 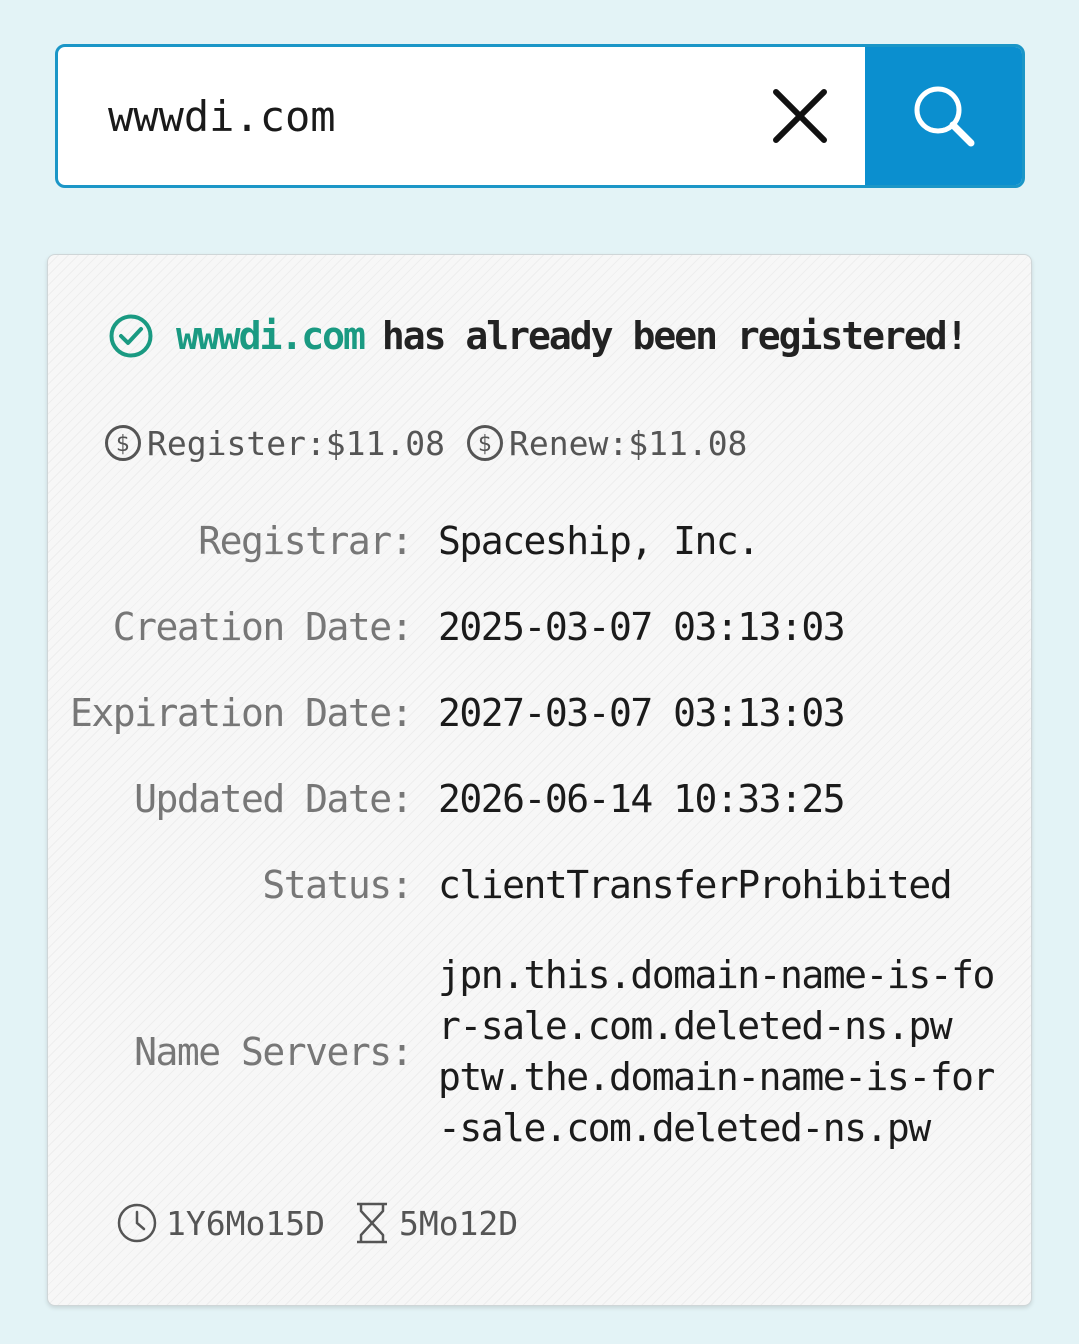 What do you see at coordinates (716, 1077) in the screenshot?
I see `name-server-line: ptw.the.domain-name-is-for` at bounding box center [716, 1077].